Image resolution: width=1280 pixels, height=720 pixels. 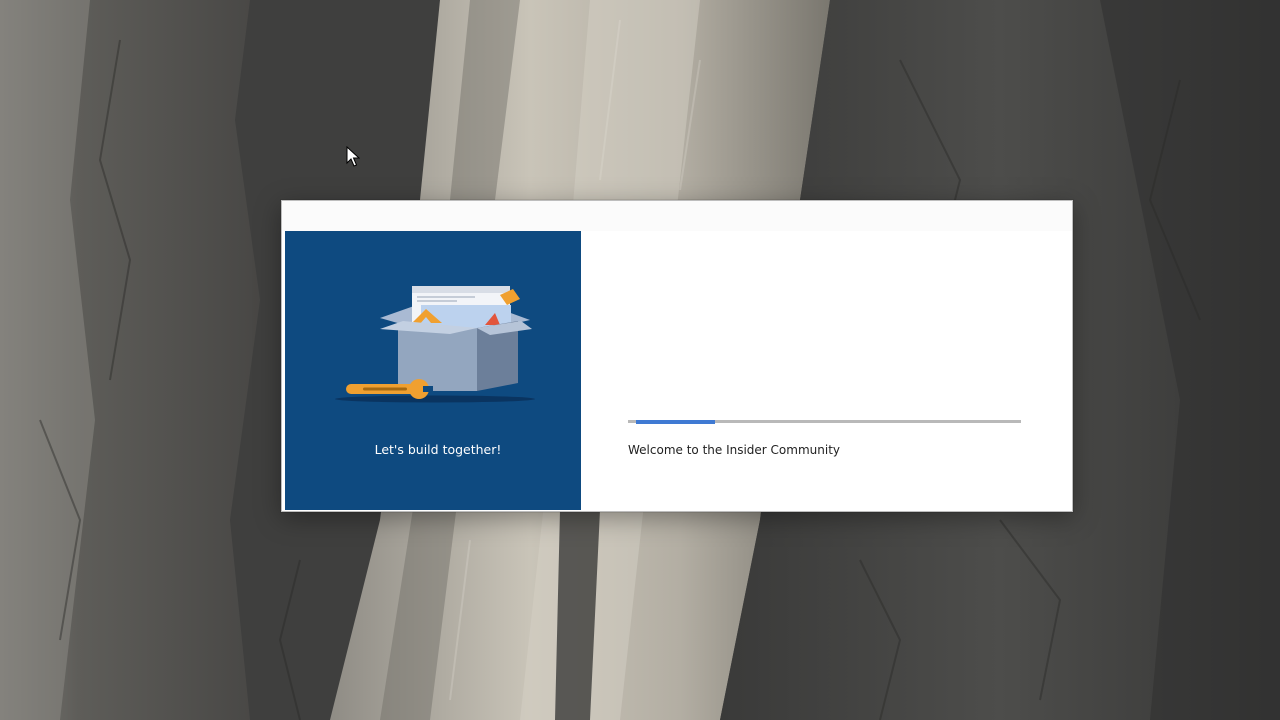 I want to click on progress-bar-fill, so click(x=675, y=421).